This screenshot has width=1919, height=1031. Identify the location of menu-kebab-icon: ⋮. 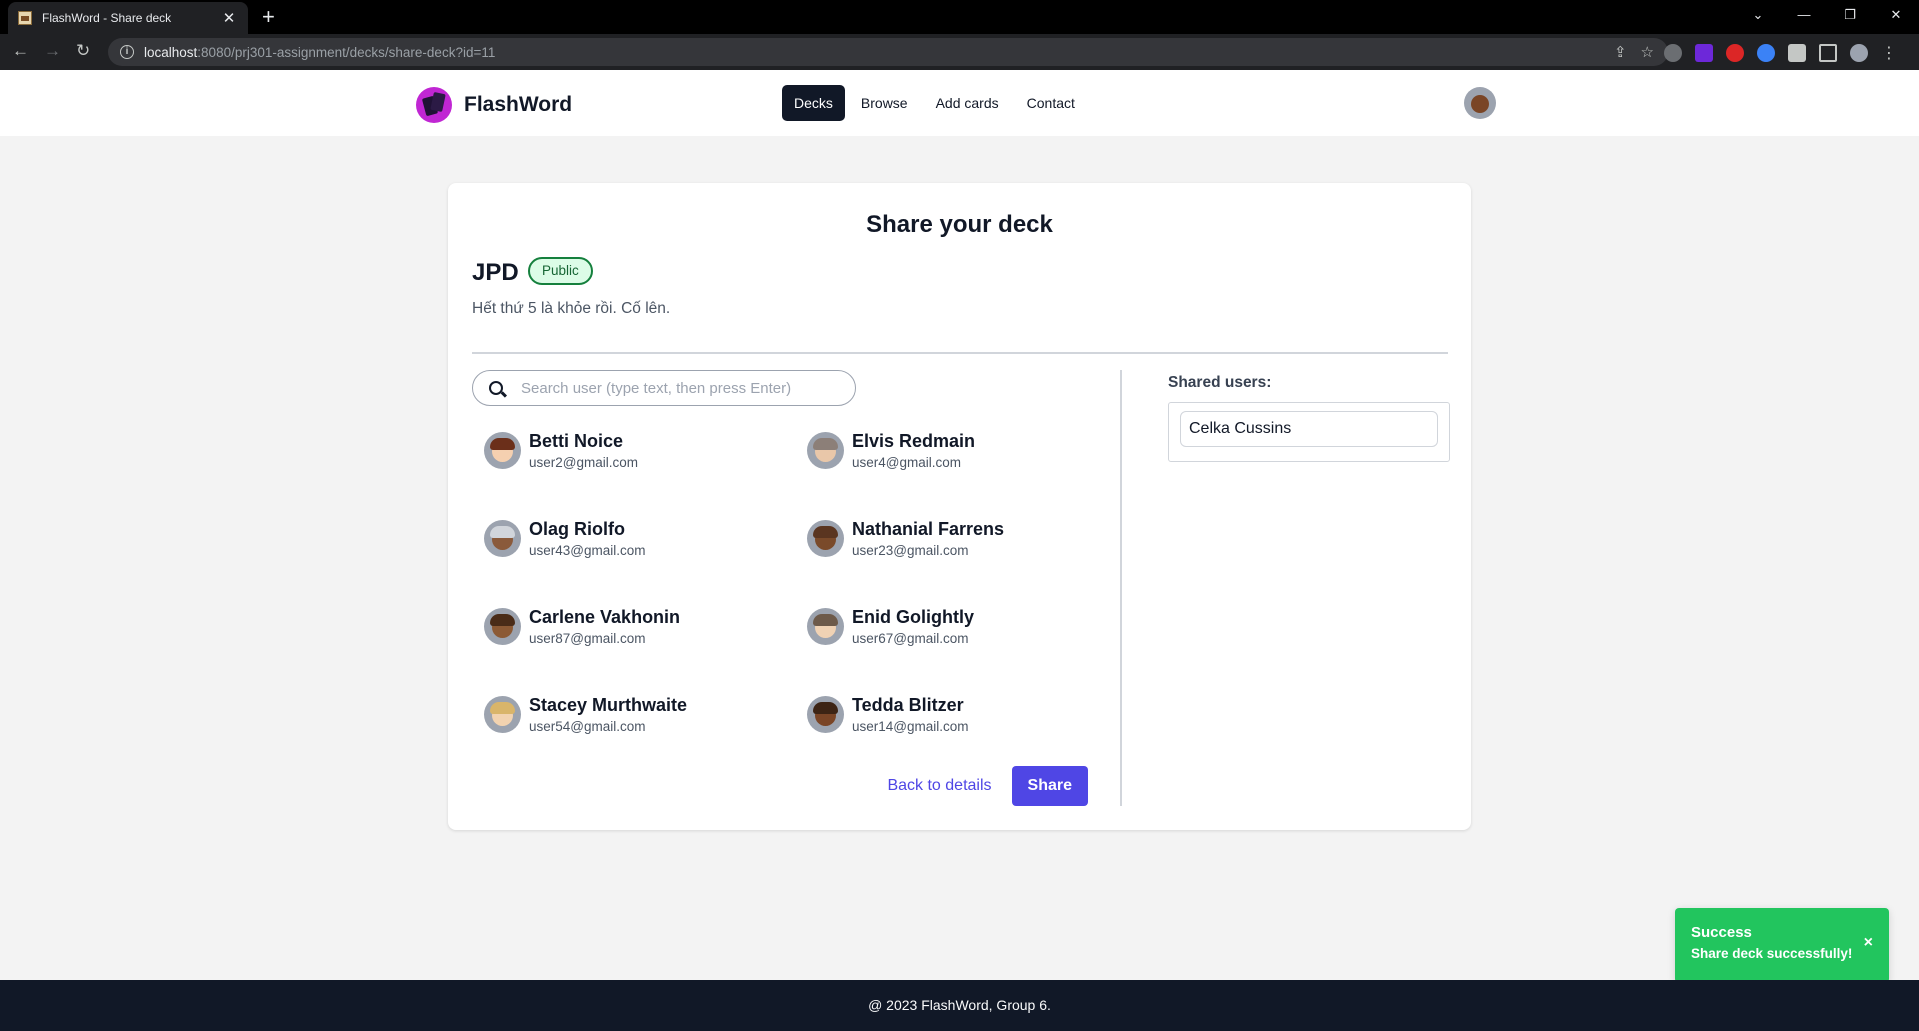
(1889, 53).